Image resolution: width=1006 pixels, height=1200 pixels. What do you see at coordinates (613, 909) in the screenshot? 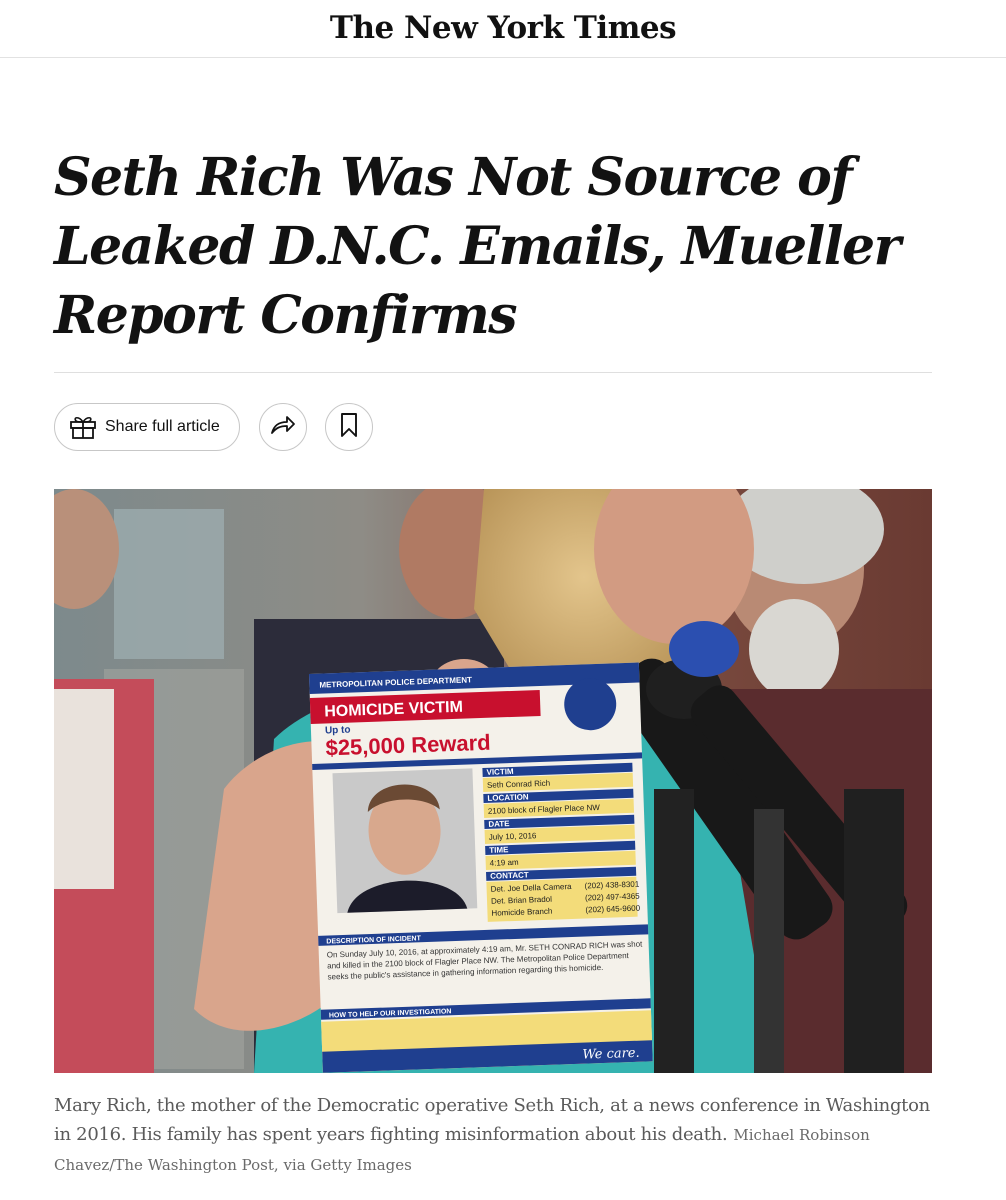
I see `poster-contact-phone-3: (202) 645-9600` at bounding box center [613, 909].